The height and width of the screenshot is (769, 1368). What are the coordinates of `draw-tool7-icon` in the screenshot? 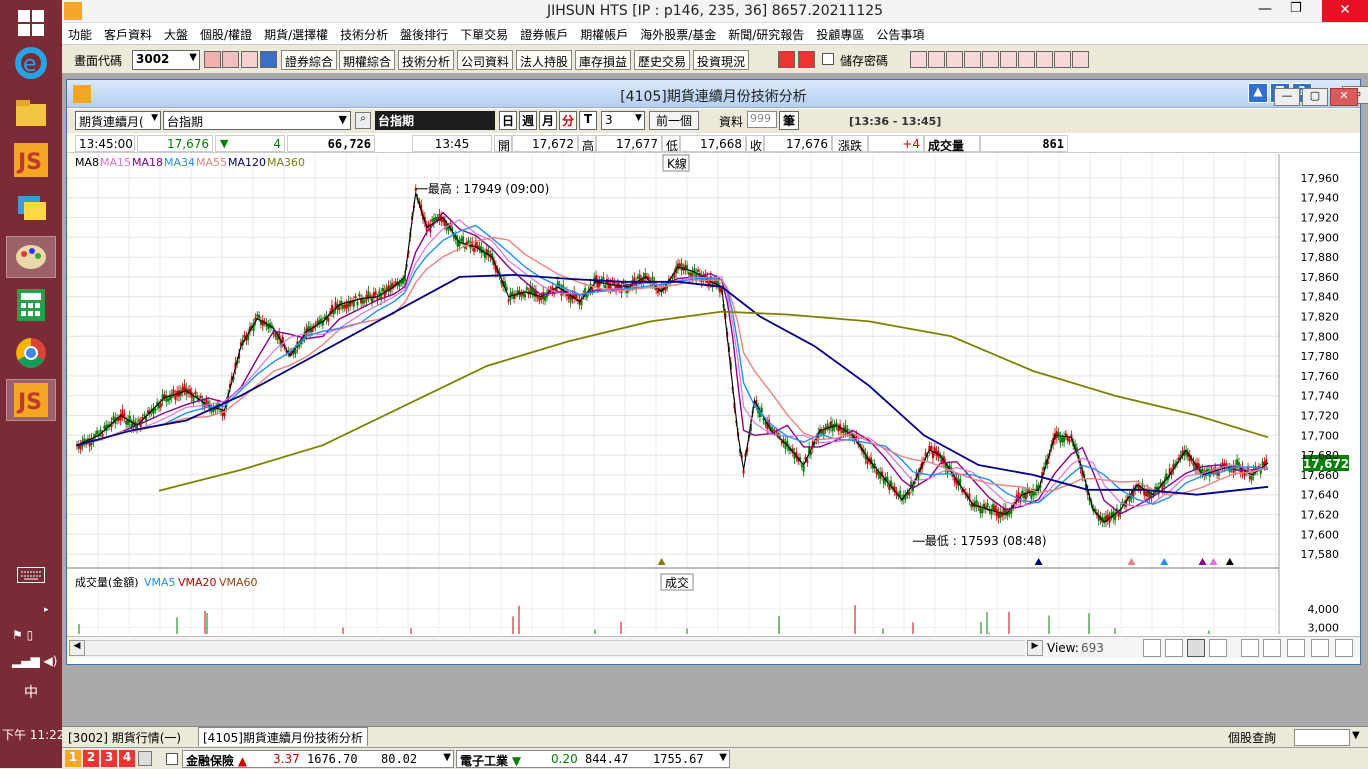 It's located at (1026, 59).